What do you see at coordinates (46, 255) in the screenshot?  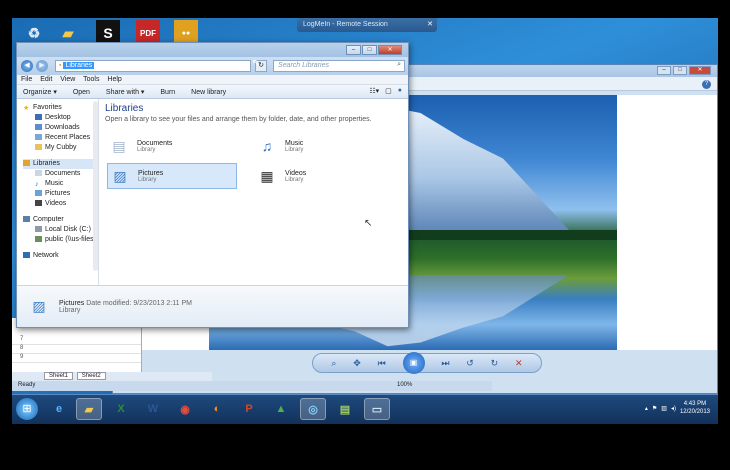 I see `nav-label: Network` at bounding box center [46, 255].